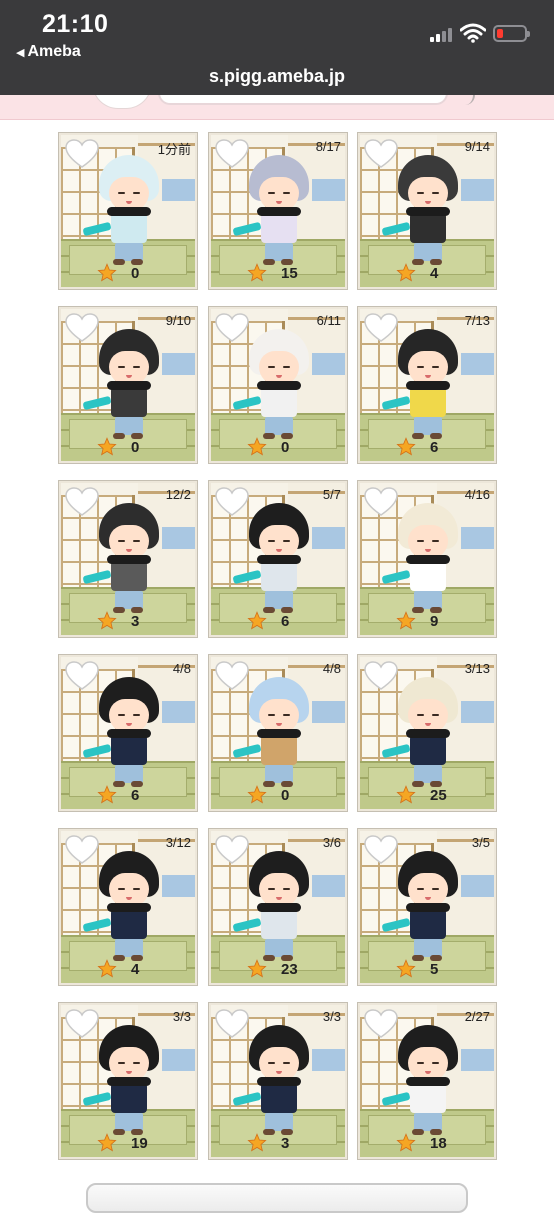  I want to click on avatar-card: 3/6 23, so click(278, 907).